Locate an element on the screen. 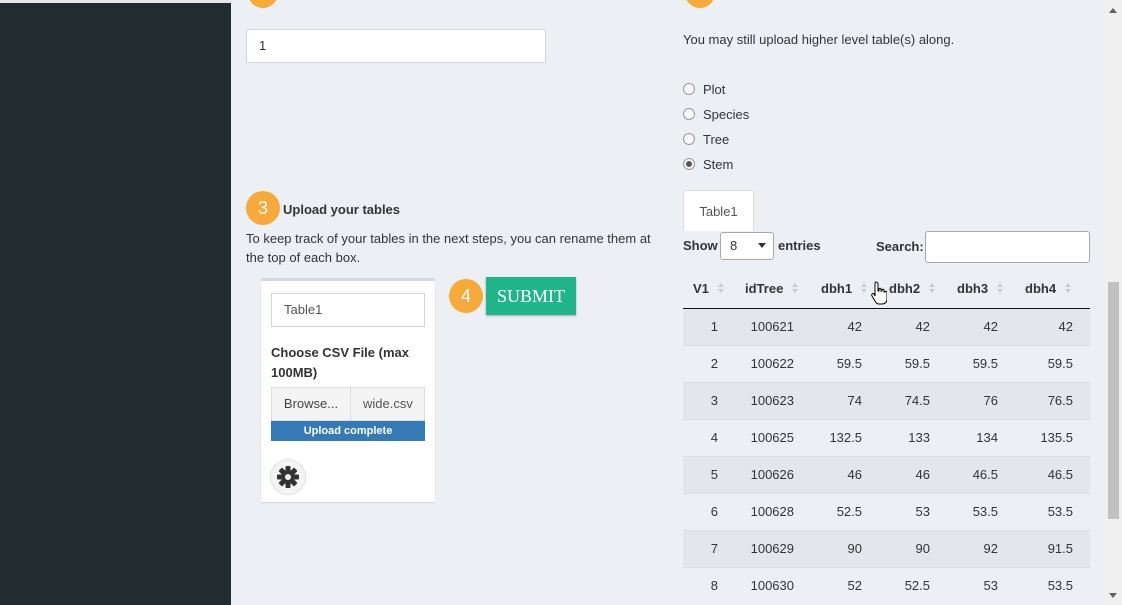 The image size is (1122, 605). search-label: Search: is located at coordinates (900, 246).